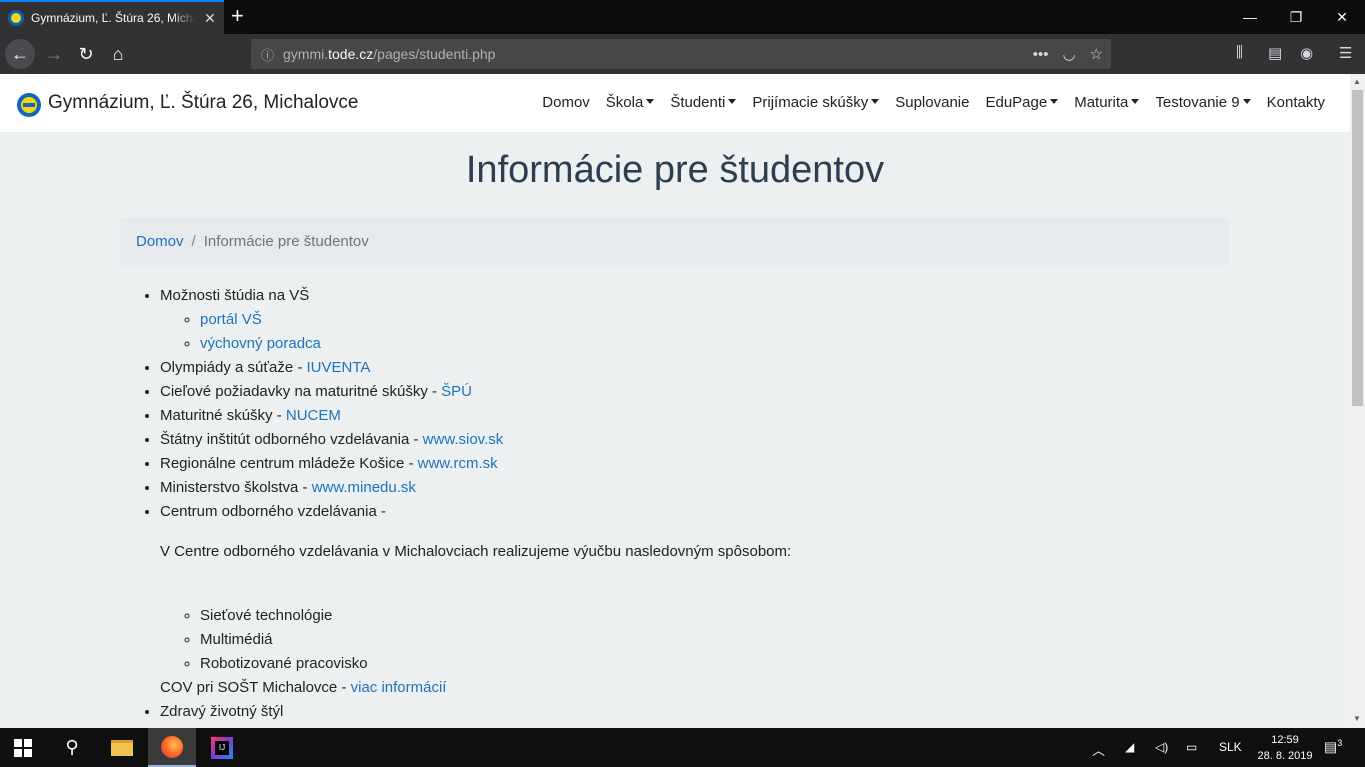 This screenshot has width=1365, height=767. Describe the element at coordinates (456, 391) in the screenshot. I see `spu-link: ŠPÚ` at that location.